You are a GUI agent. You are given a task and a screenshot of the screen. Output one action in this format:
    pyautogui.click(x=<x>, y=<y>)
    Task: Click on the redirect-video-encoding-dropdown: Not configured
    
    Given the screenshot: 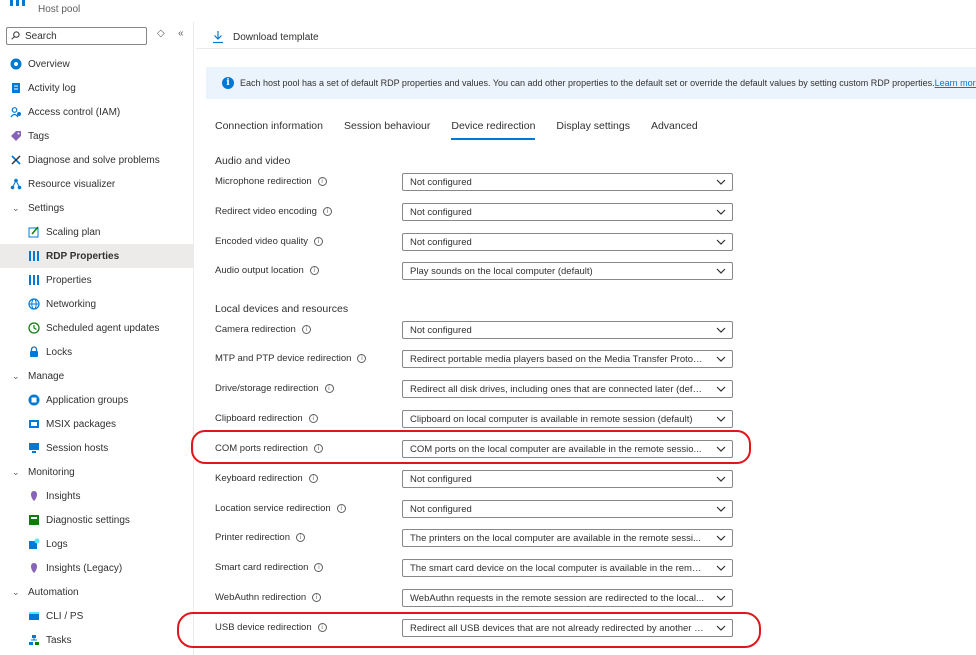 What is the action you would take?
    pyautogui.click(x=567, y=212)
    